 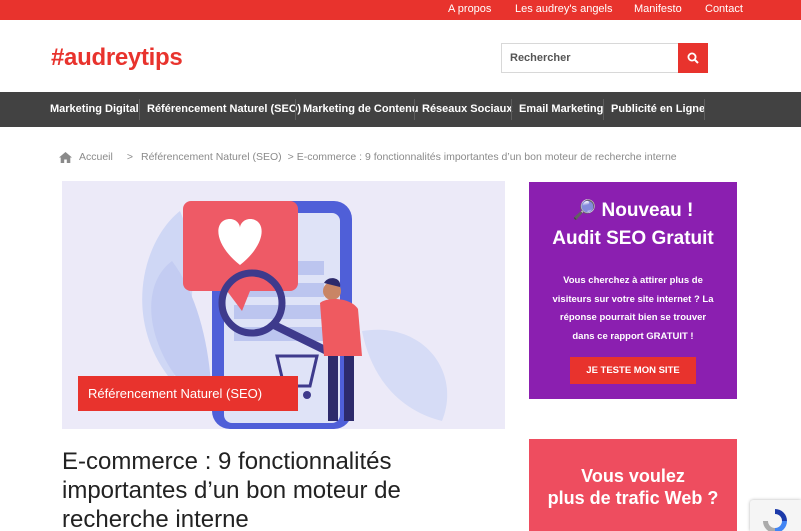 What do you see at coordinates (775, 520) in the screenshot?
I see `recaptcha-icon` at bounding box center [775, 520].